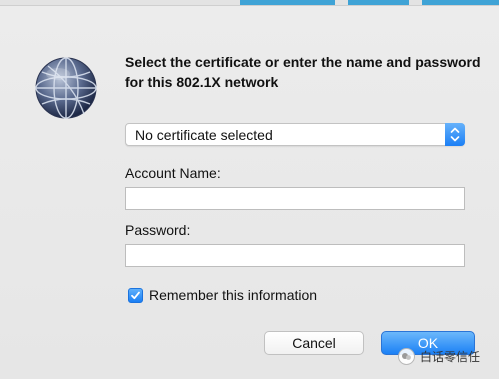 The height and width of the screenshot is (379, 499). What do you see at coordinates (295, 198) in the screenshot?
I see `account-name-field` at bounding box center [295, 198].